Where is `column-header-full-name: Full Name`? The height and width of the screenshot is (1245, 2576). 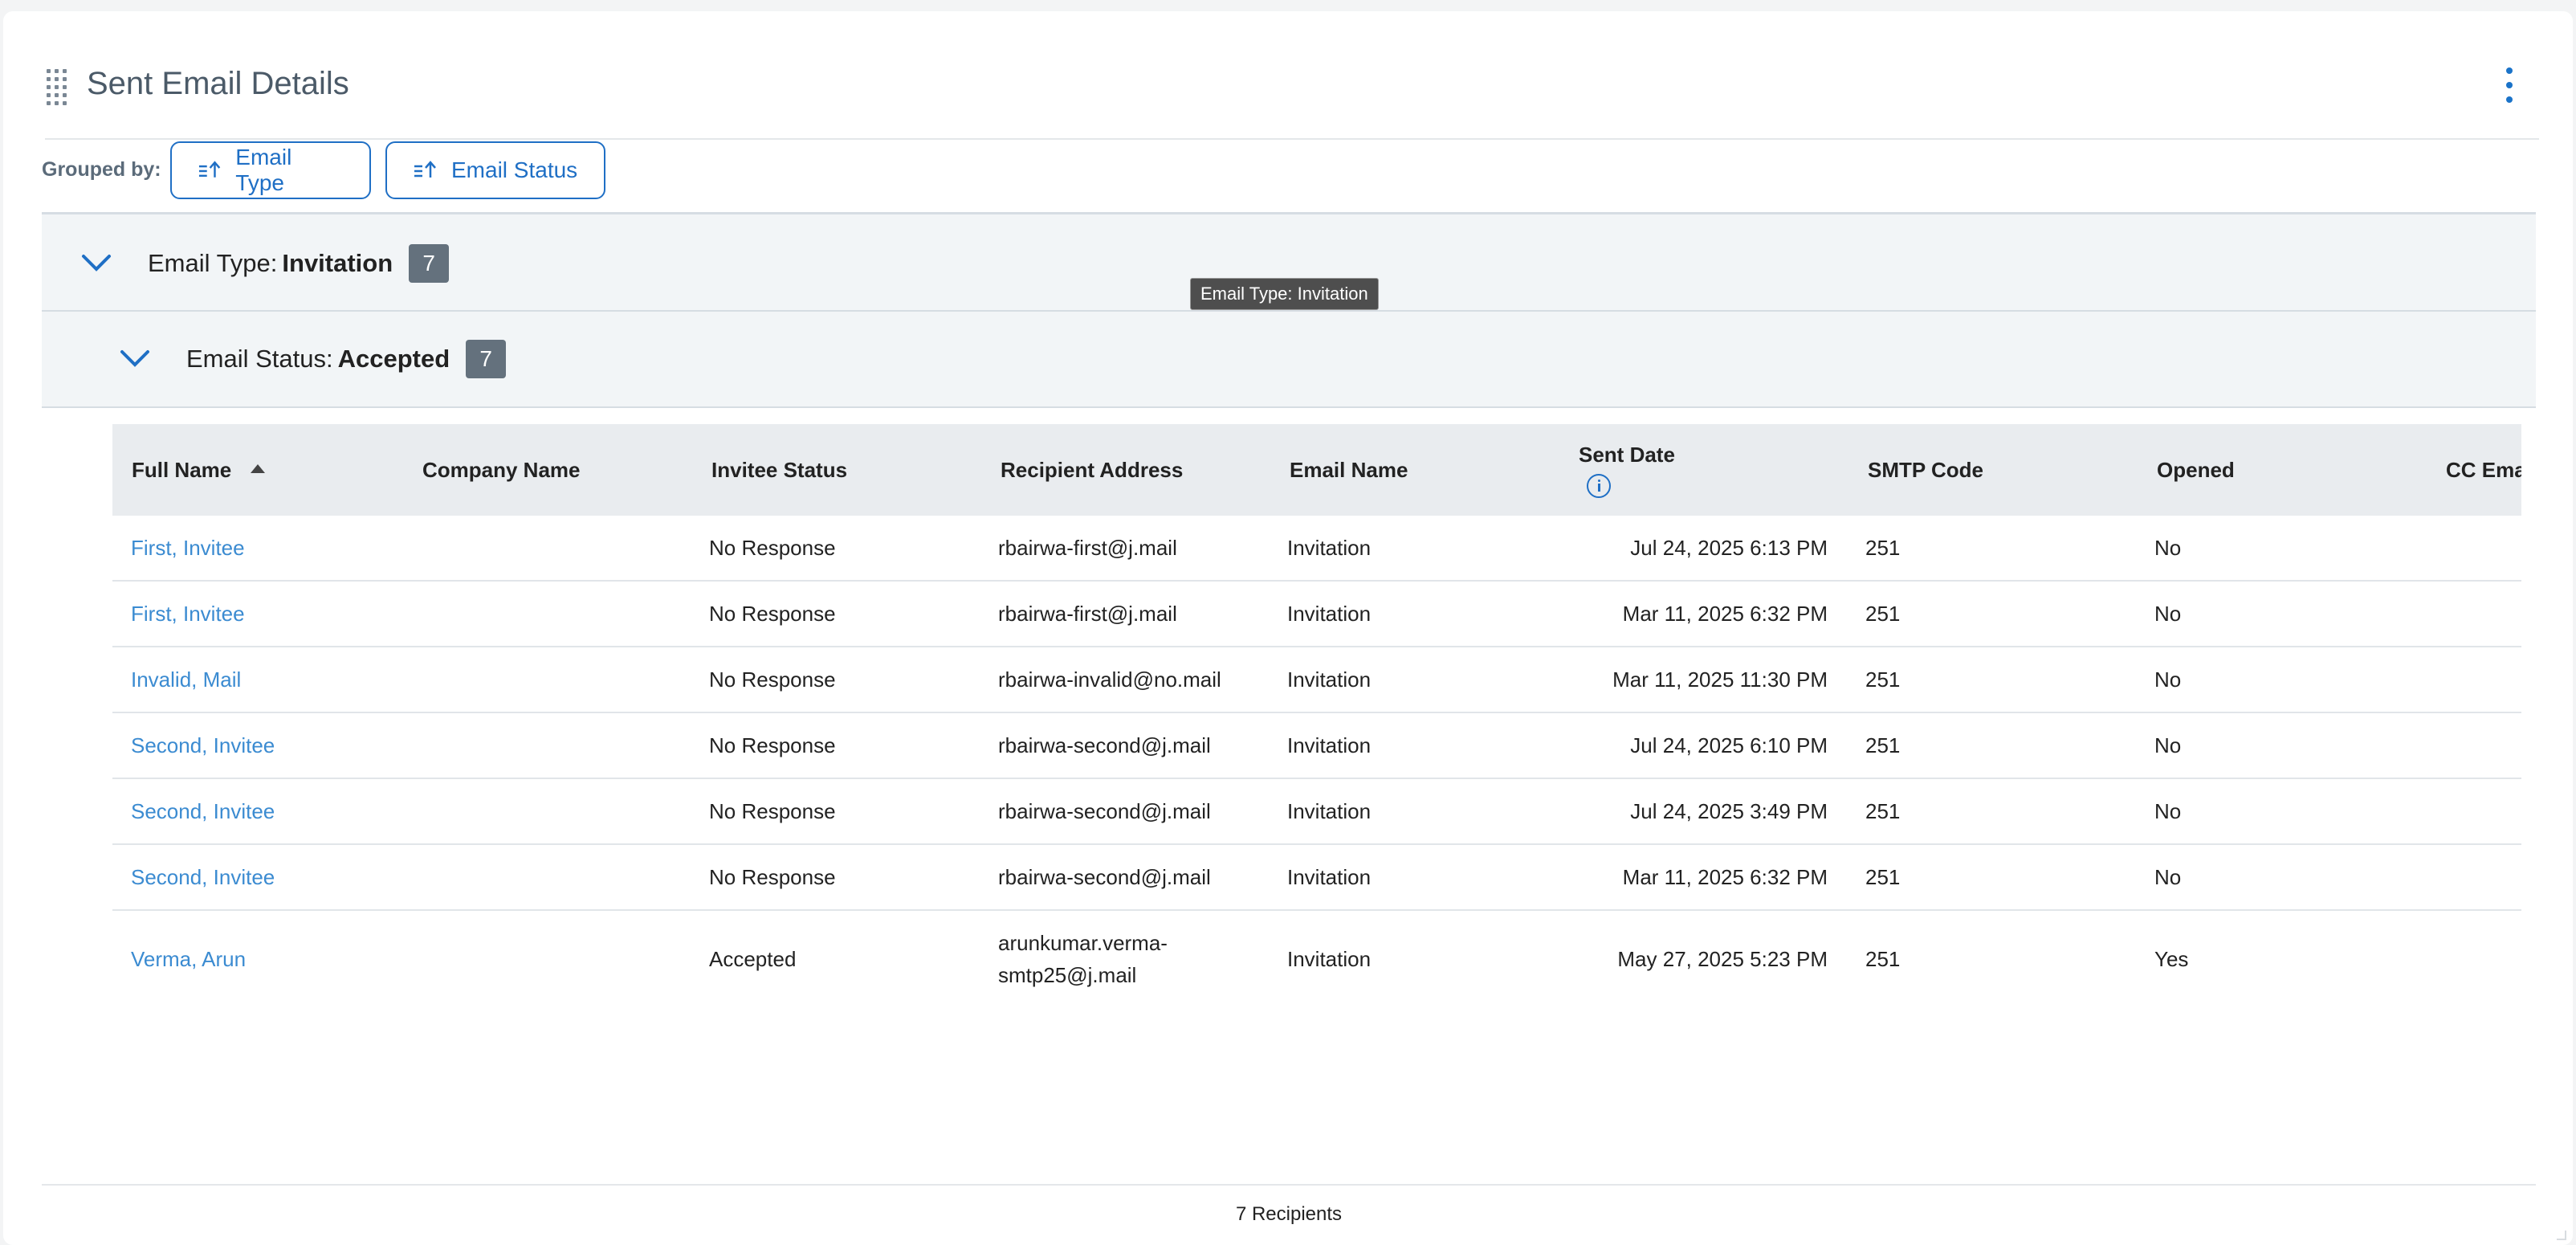 column-header-full-name: Full Name is located at coordinates (199, 470).